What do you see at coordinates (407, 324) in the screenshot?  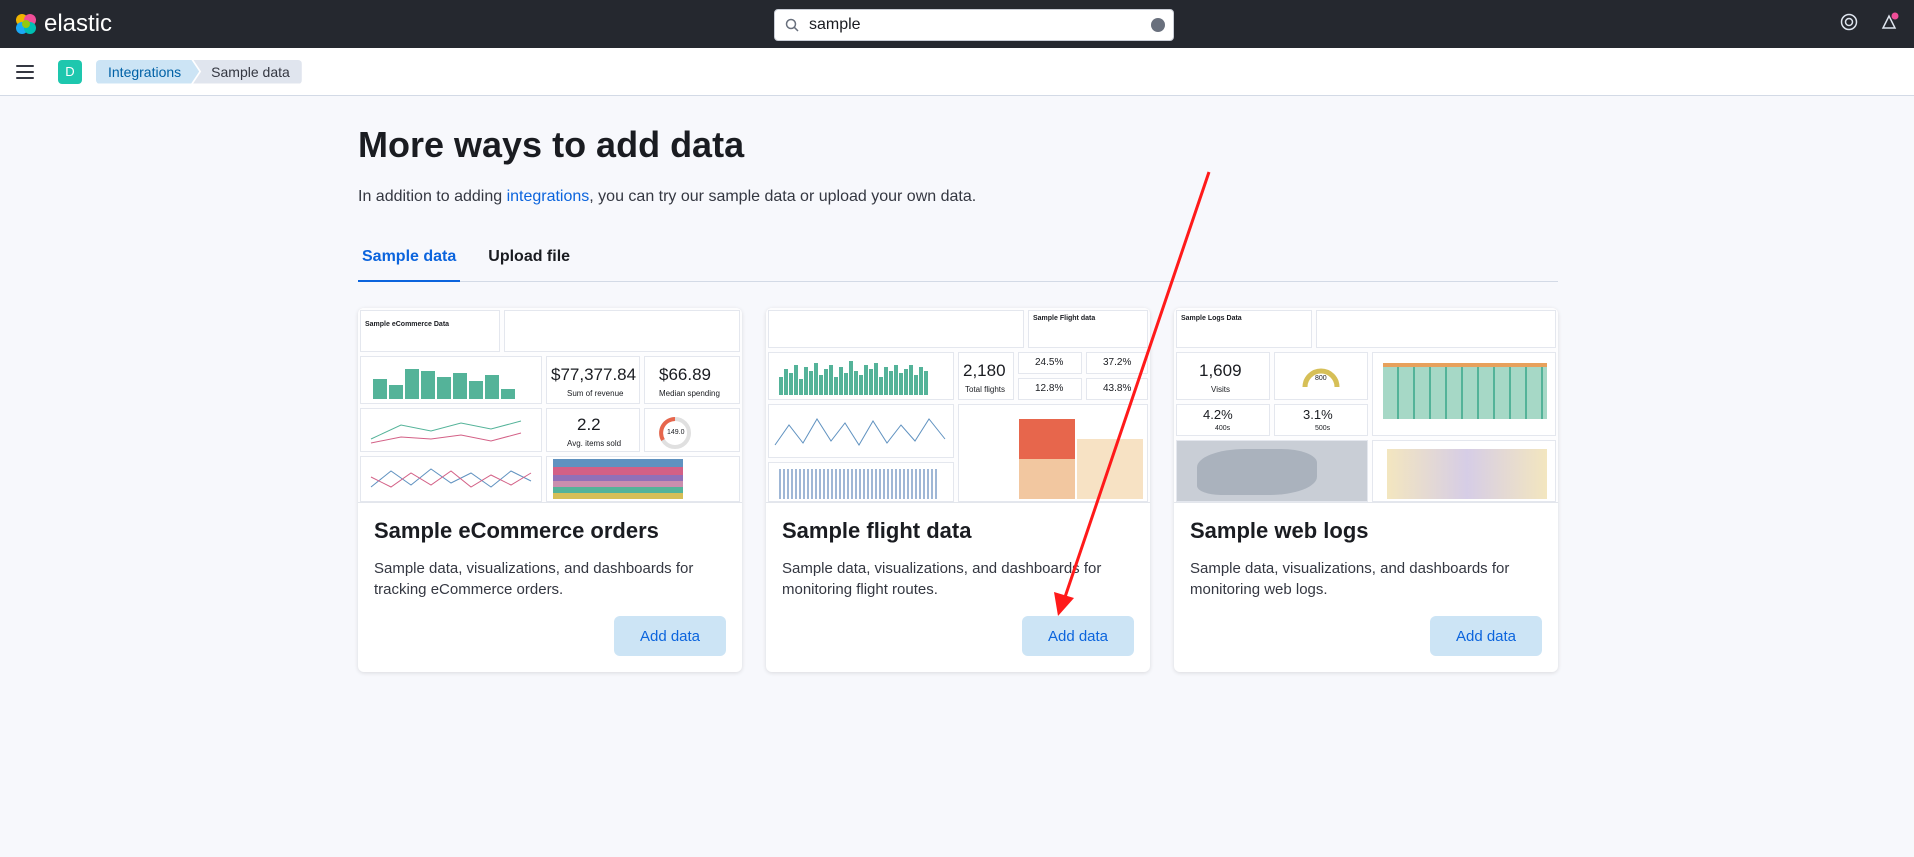 I see `preview-heading: Sample eCommerce Data` at bounding box center [407, 324].